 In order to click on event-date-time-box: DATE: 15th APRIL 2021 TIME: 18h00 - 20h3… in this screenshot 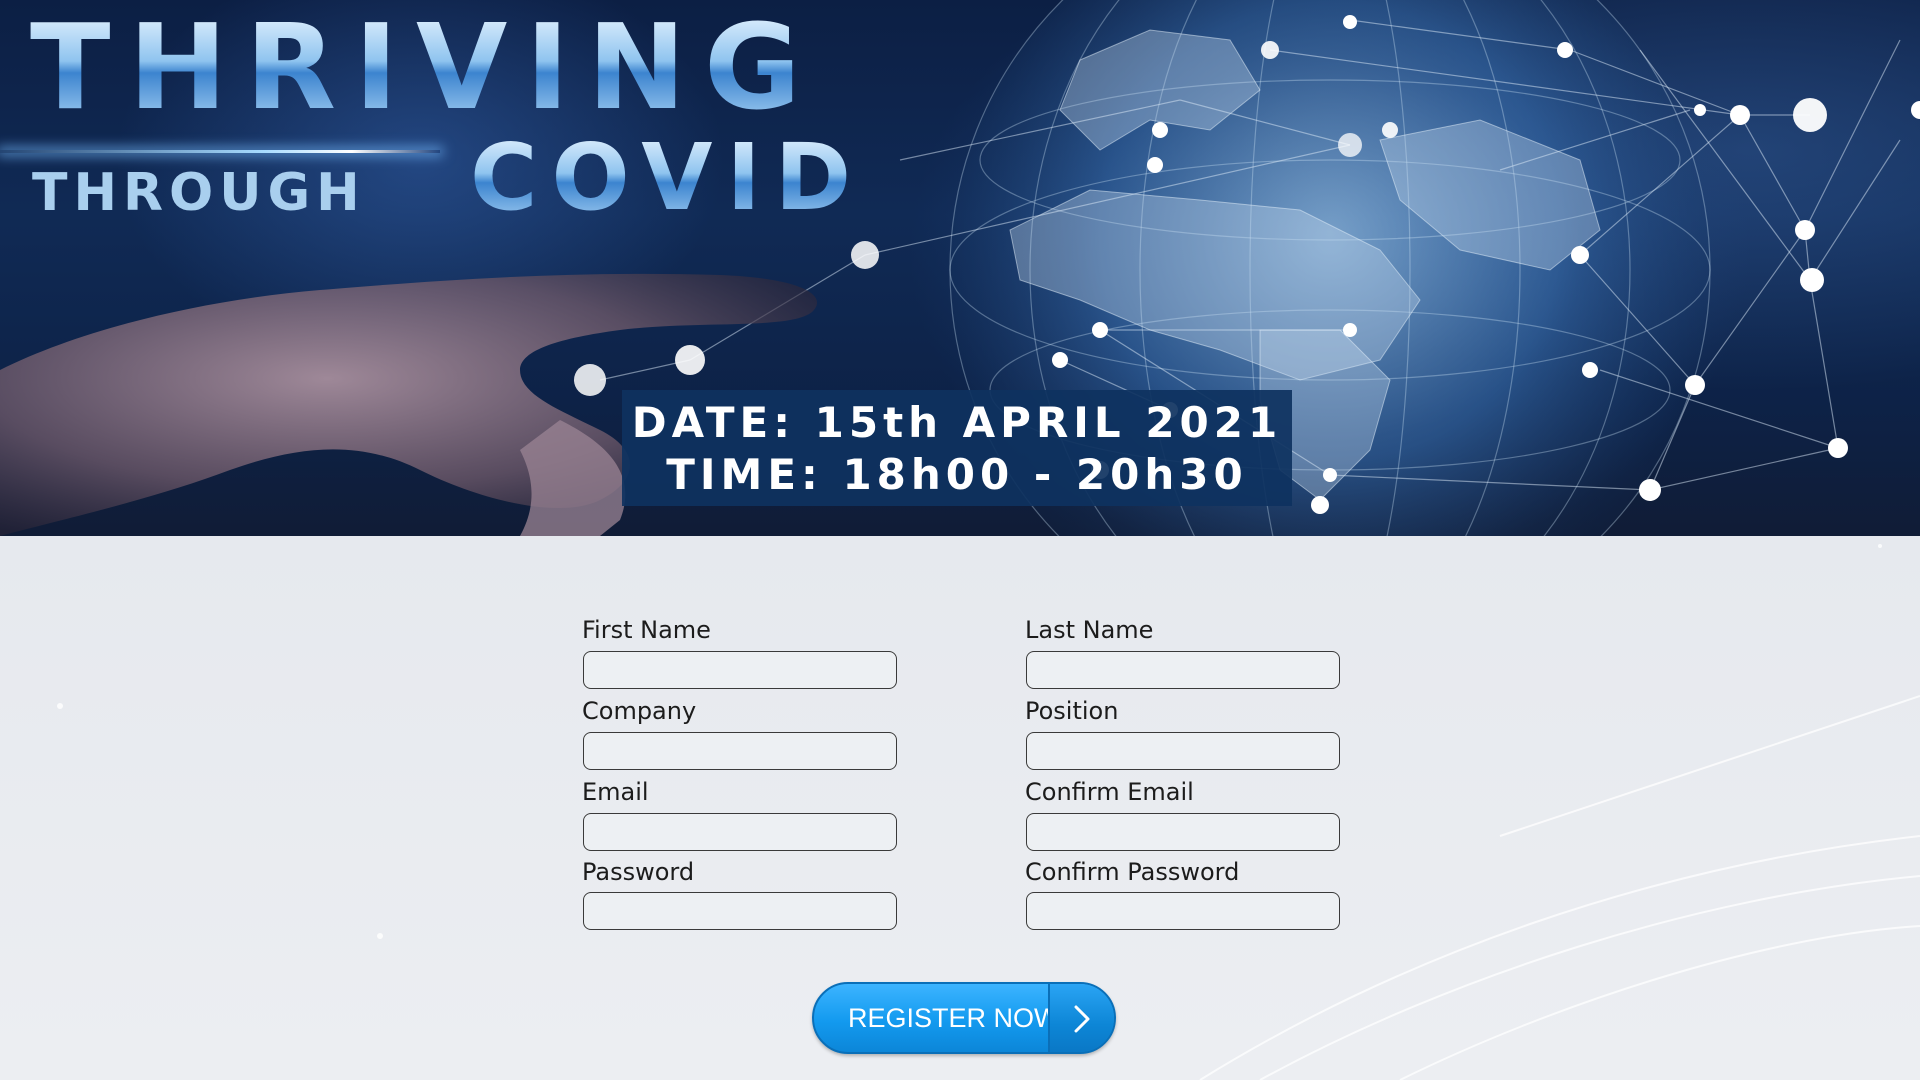, I will do `click(957, 448)`.